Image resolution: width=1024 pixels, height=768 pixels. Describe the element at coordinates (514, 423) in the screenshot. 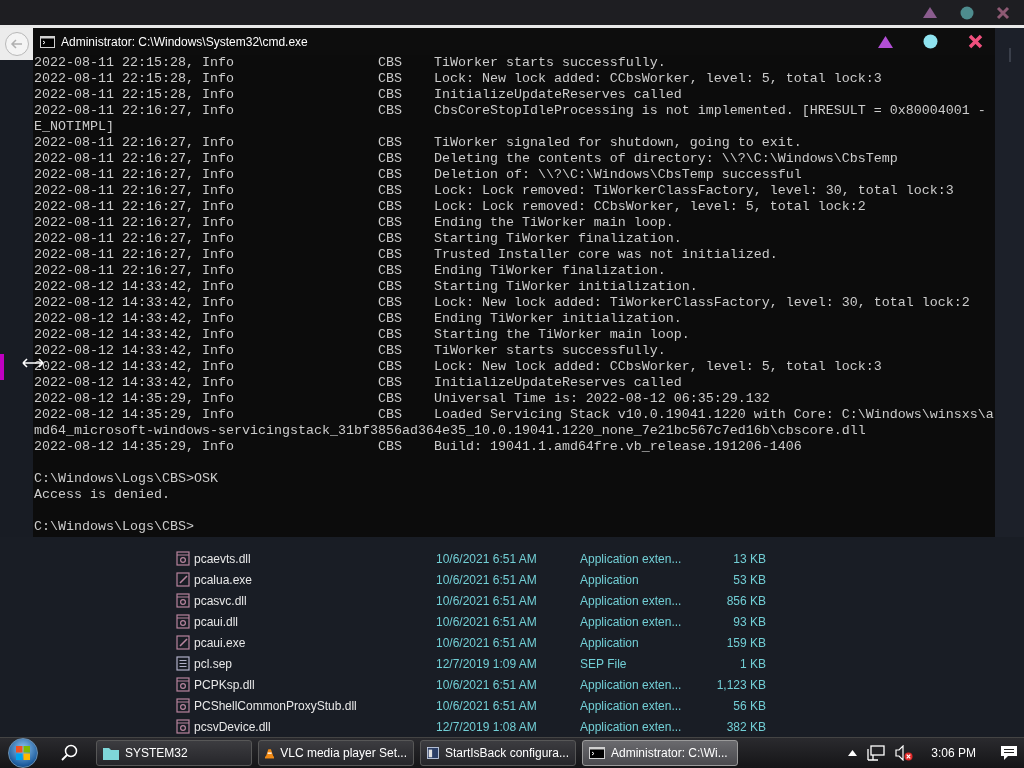

I see `log-line: 2022-08-12 14:35:29, Info CBS Loaded Servicing Stack v10.0.19041.1220 with Core: C:\Windows\winsxs\amd64_microsoft-windows-servicingstack_31bf3856ad364e35_10.0.19041.1220_none_7e21bc567c7ed16b\cbscore.dll` at that location.